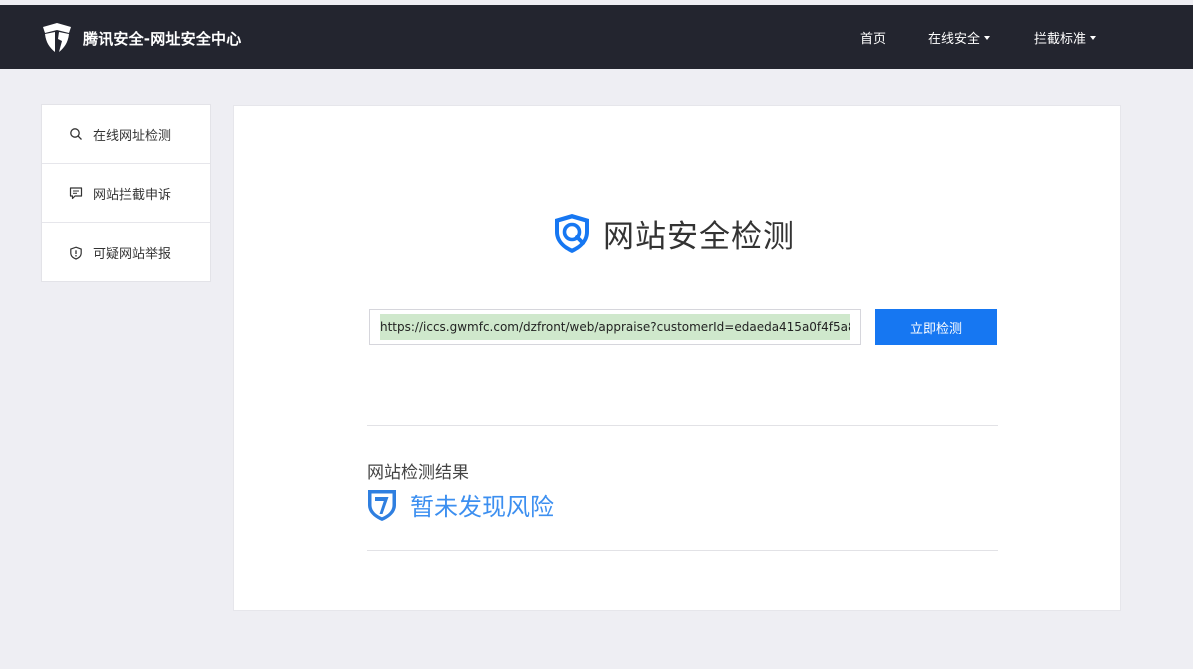 This screenshot has height=669, width=1193. I want to click on nav-block-standards-label: 拦截标准, so click(1060, 39).